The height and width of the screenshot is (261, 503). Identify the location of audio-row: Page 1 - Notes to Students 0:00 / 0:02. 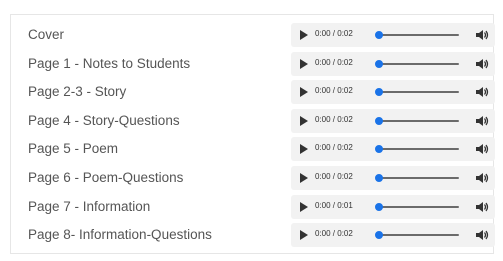
(253, 64).